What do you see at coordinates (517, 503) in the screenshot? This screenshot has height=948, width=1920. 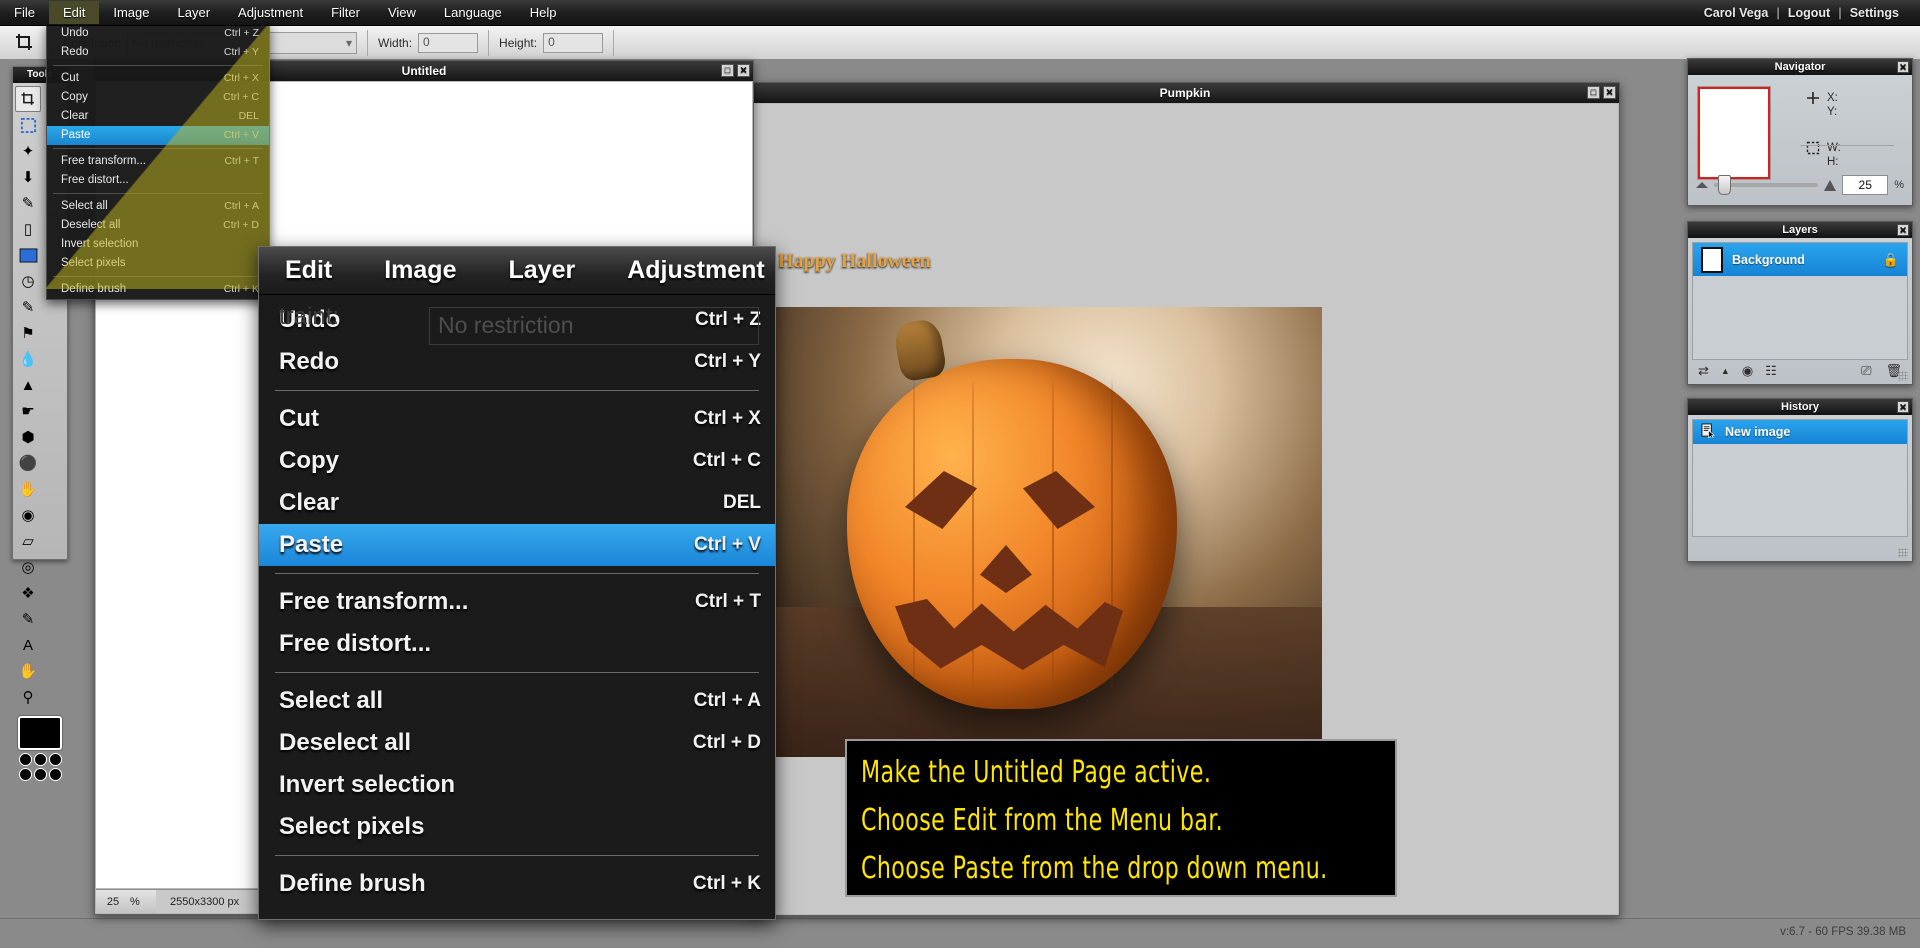 I see `magnified-menu-item-clear: Clear DEL` at bounding box center [517, 503].